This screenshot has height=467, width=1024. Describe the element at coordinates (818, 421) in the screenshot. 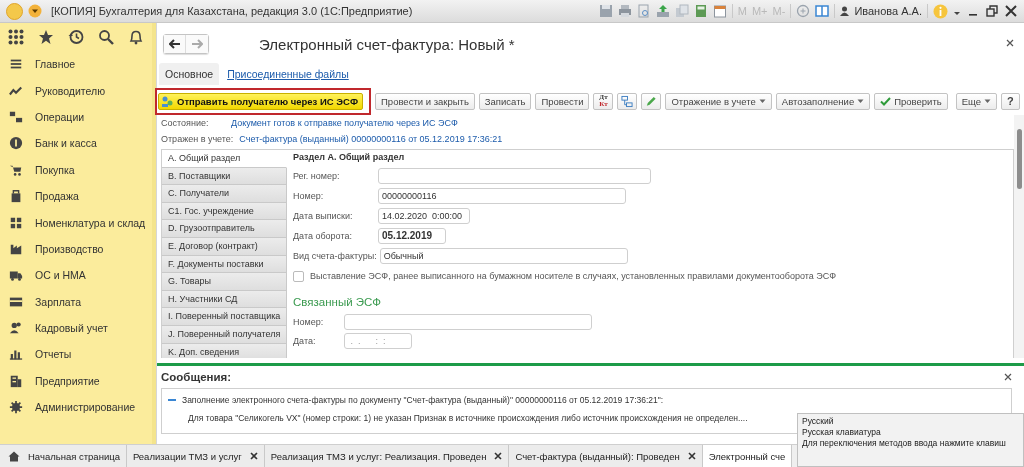

I see `tooltip-text: Русский` at that location.